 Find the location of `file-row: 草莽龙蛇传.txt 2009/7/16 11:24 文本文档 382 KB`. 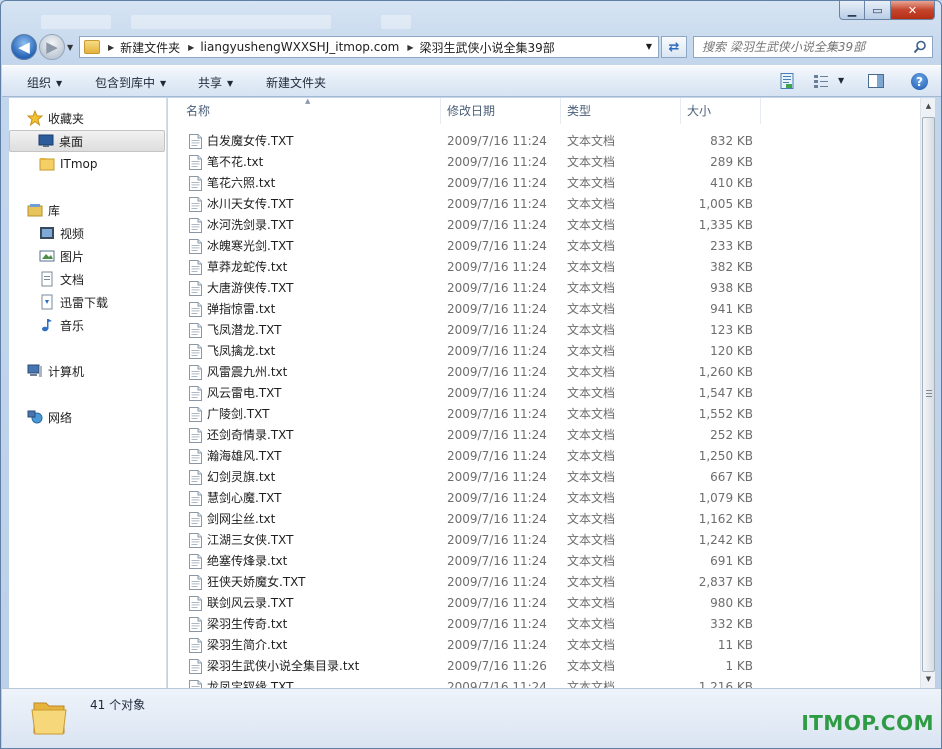

file-row: 草莽龙蛇传.txt 2009/7/16 11:24 文本文档 382 KB is located at coordinates (544, 267).